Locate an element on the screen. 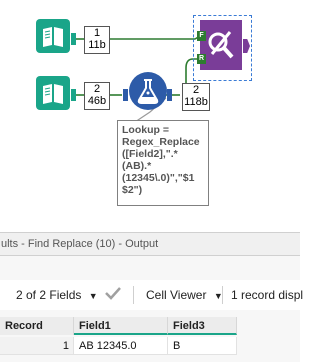 This screenshot has height=362, width=320. column-header-record: Record is located at coordinates (37, 326).